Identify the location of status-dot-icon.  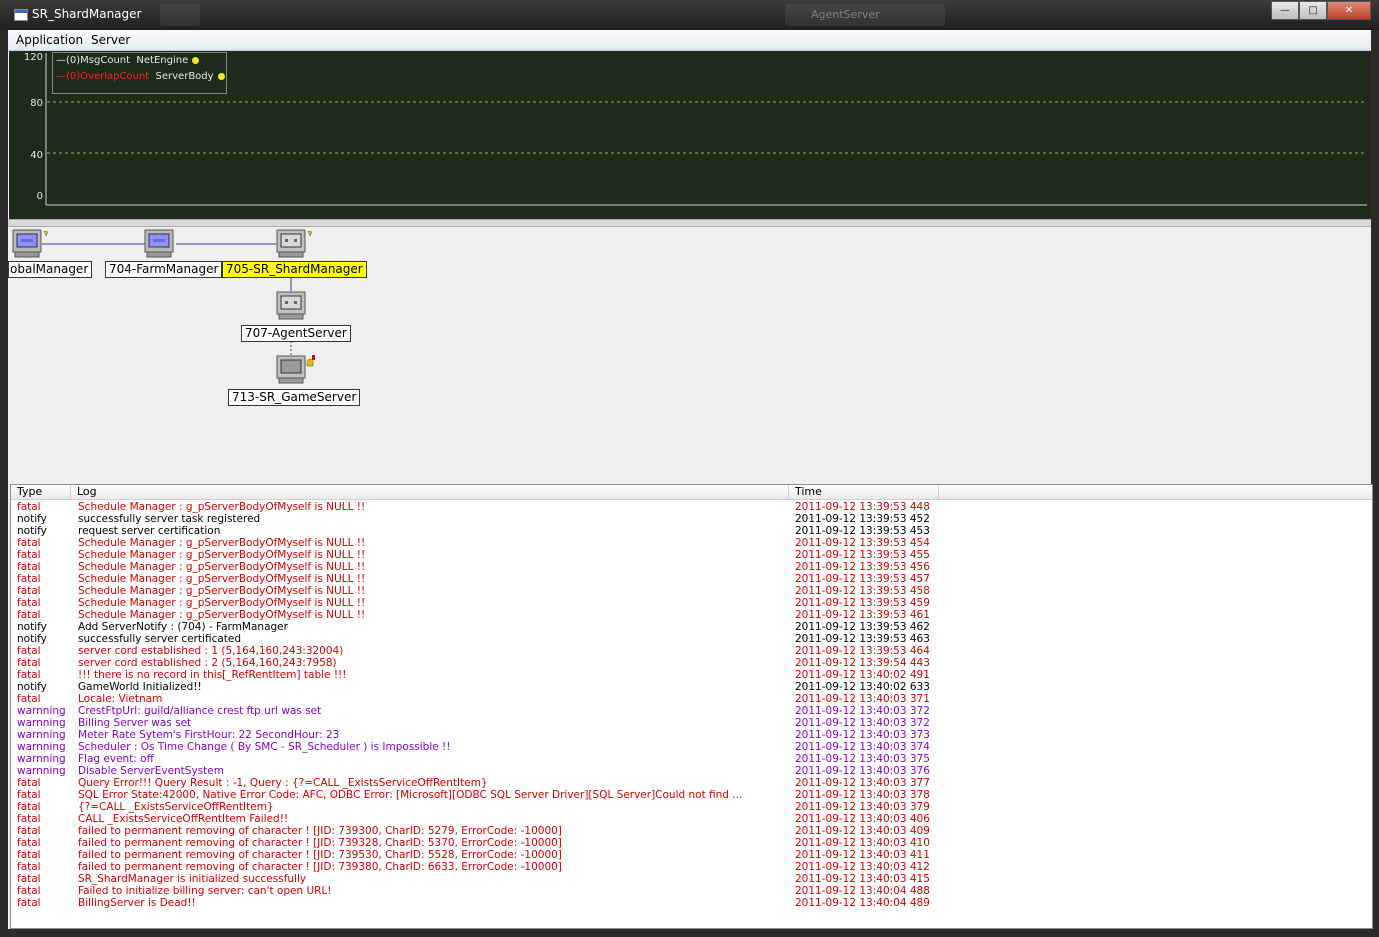
(196, 60).